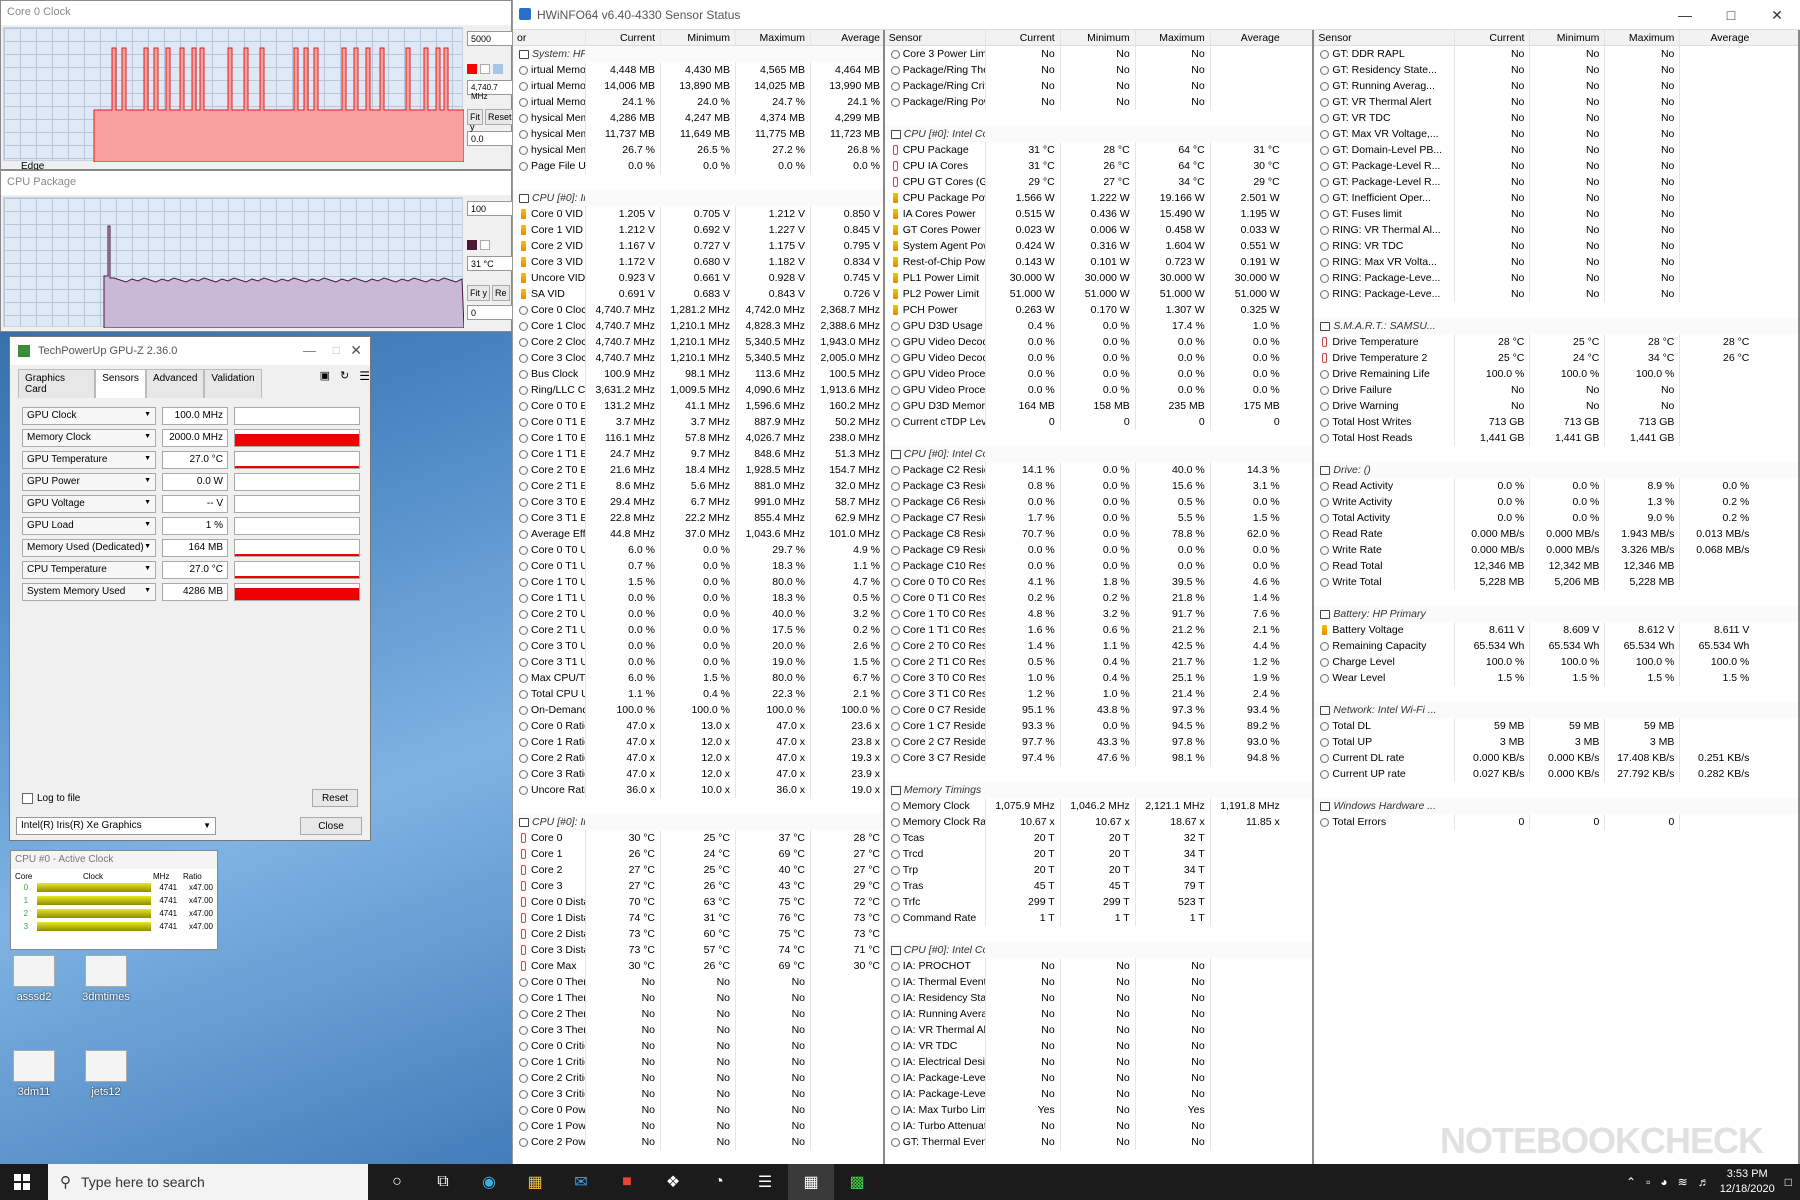 Image resolution: width=1800 pixels, height=1200 pixels. Describe the element at coordinates (1556, 678) in the screenshot. I see `sensor-row: Wear Level 1.5 % 1.5 % 1.5 % 1.5 %` at that location.